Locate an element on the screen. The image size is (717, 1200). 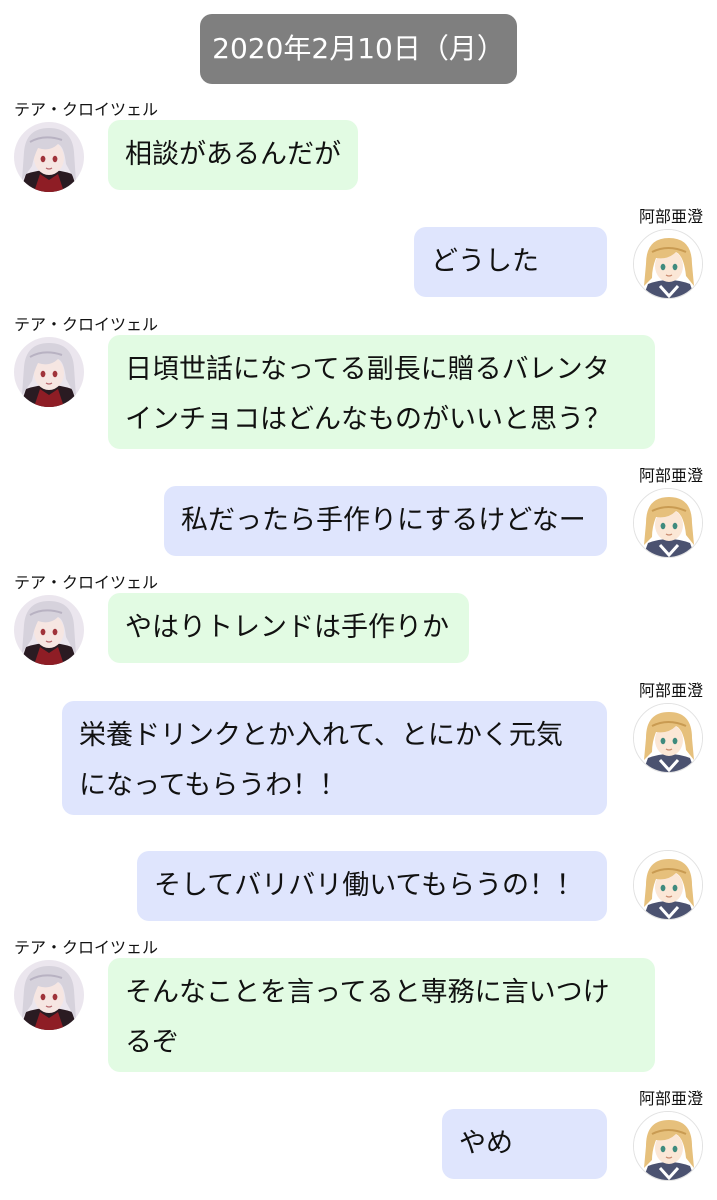
message-row: テア・クロイツェル やはりトレンドは手作りか is located at coordinates (358, 619).